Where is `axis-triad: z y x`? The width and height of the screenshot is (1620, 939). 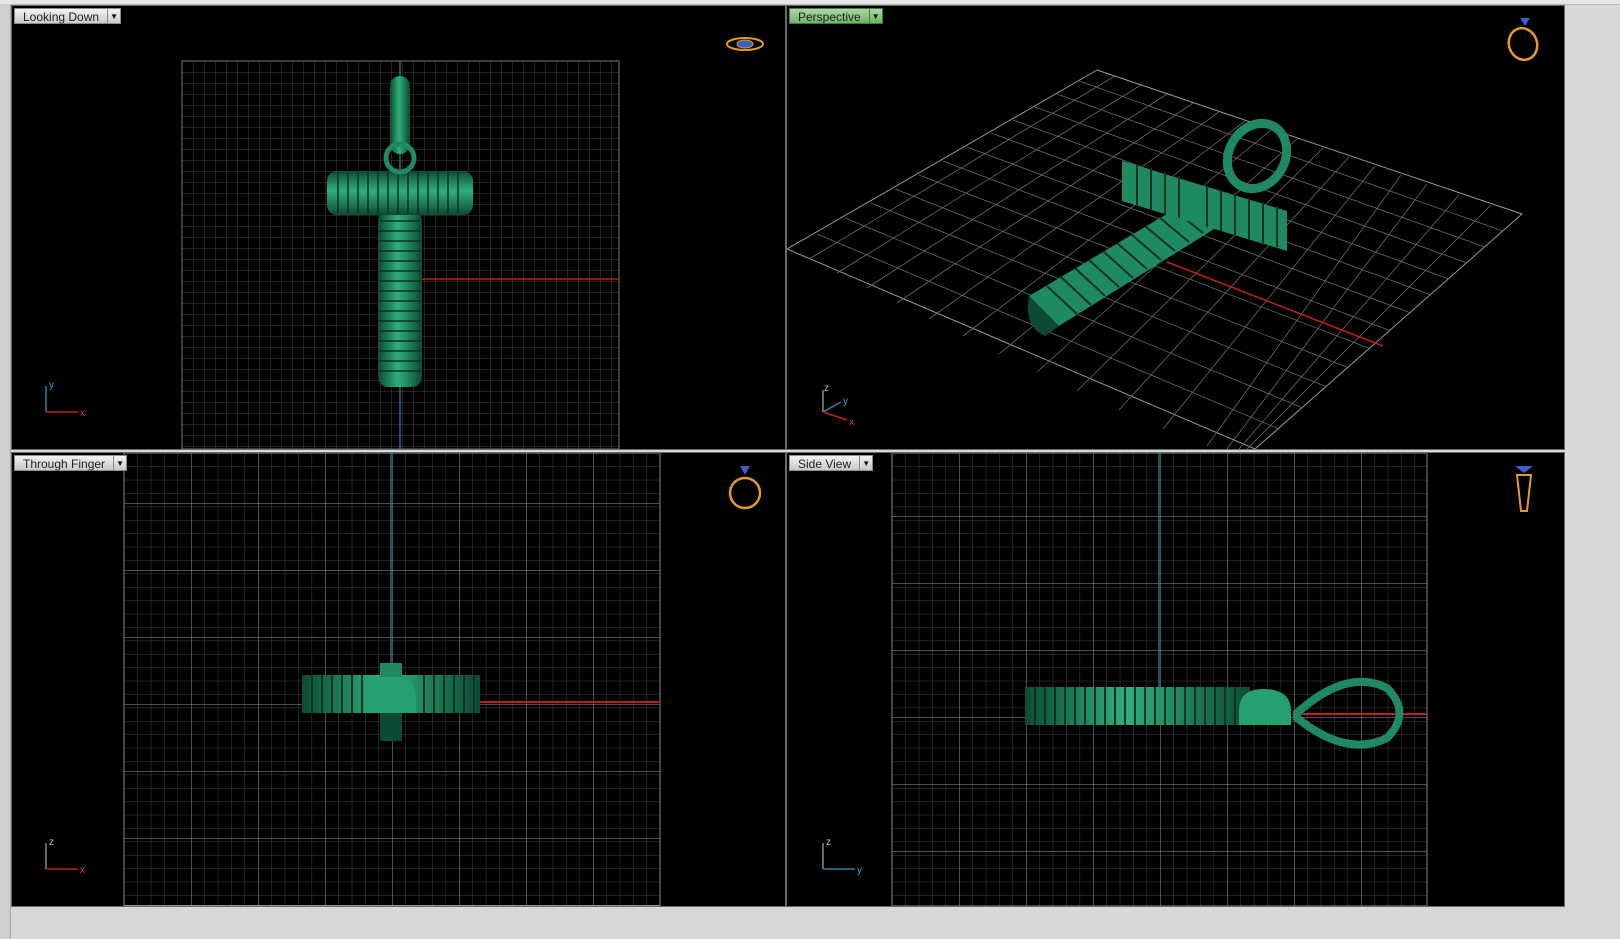
axis-triad: z y x is located at coordinates (838, 407).